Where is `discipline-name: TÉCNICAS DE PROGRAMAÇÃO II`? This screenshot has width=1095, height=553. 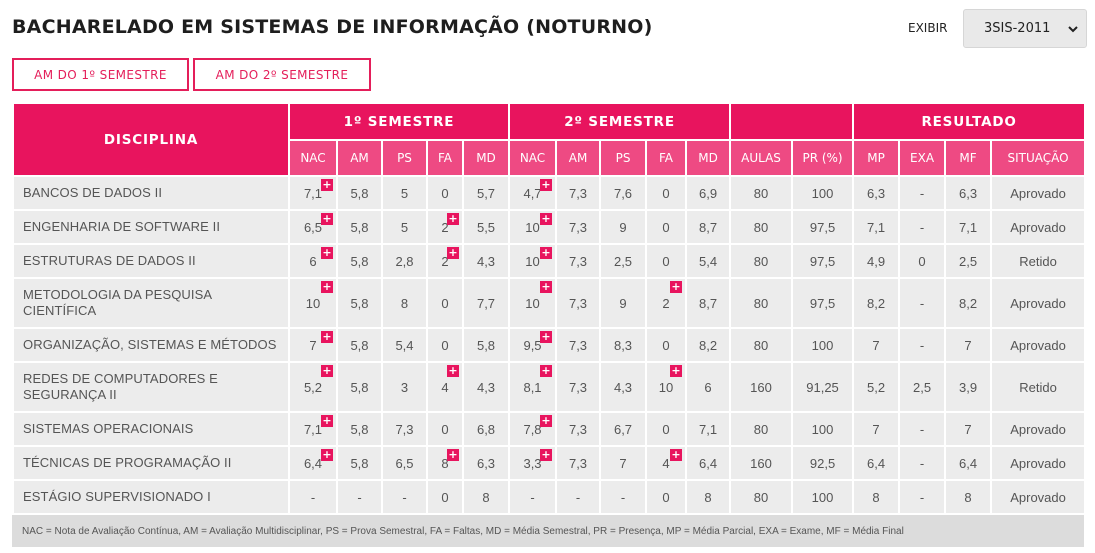
discipline-name: TÉCNICAS DE PROGRAMAÇÃO II is located at coordinates (151, 463).